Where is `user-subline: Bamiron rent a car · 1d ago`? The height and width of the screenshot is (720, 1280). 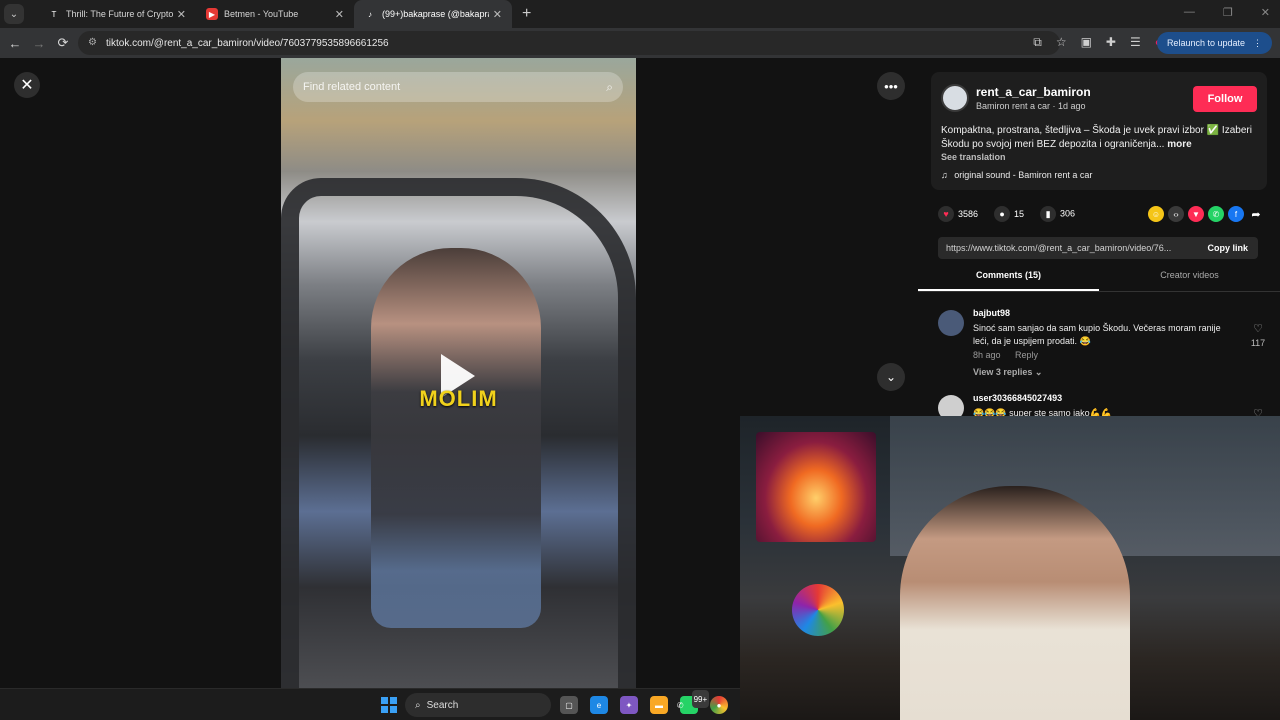
user-subline: Bamiron rent a car · 1d ago is located at coordinates (1031, 106).